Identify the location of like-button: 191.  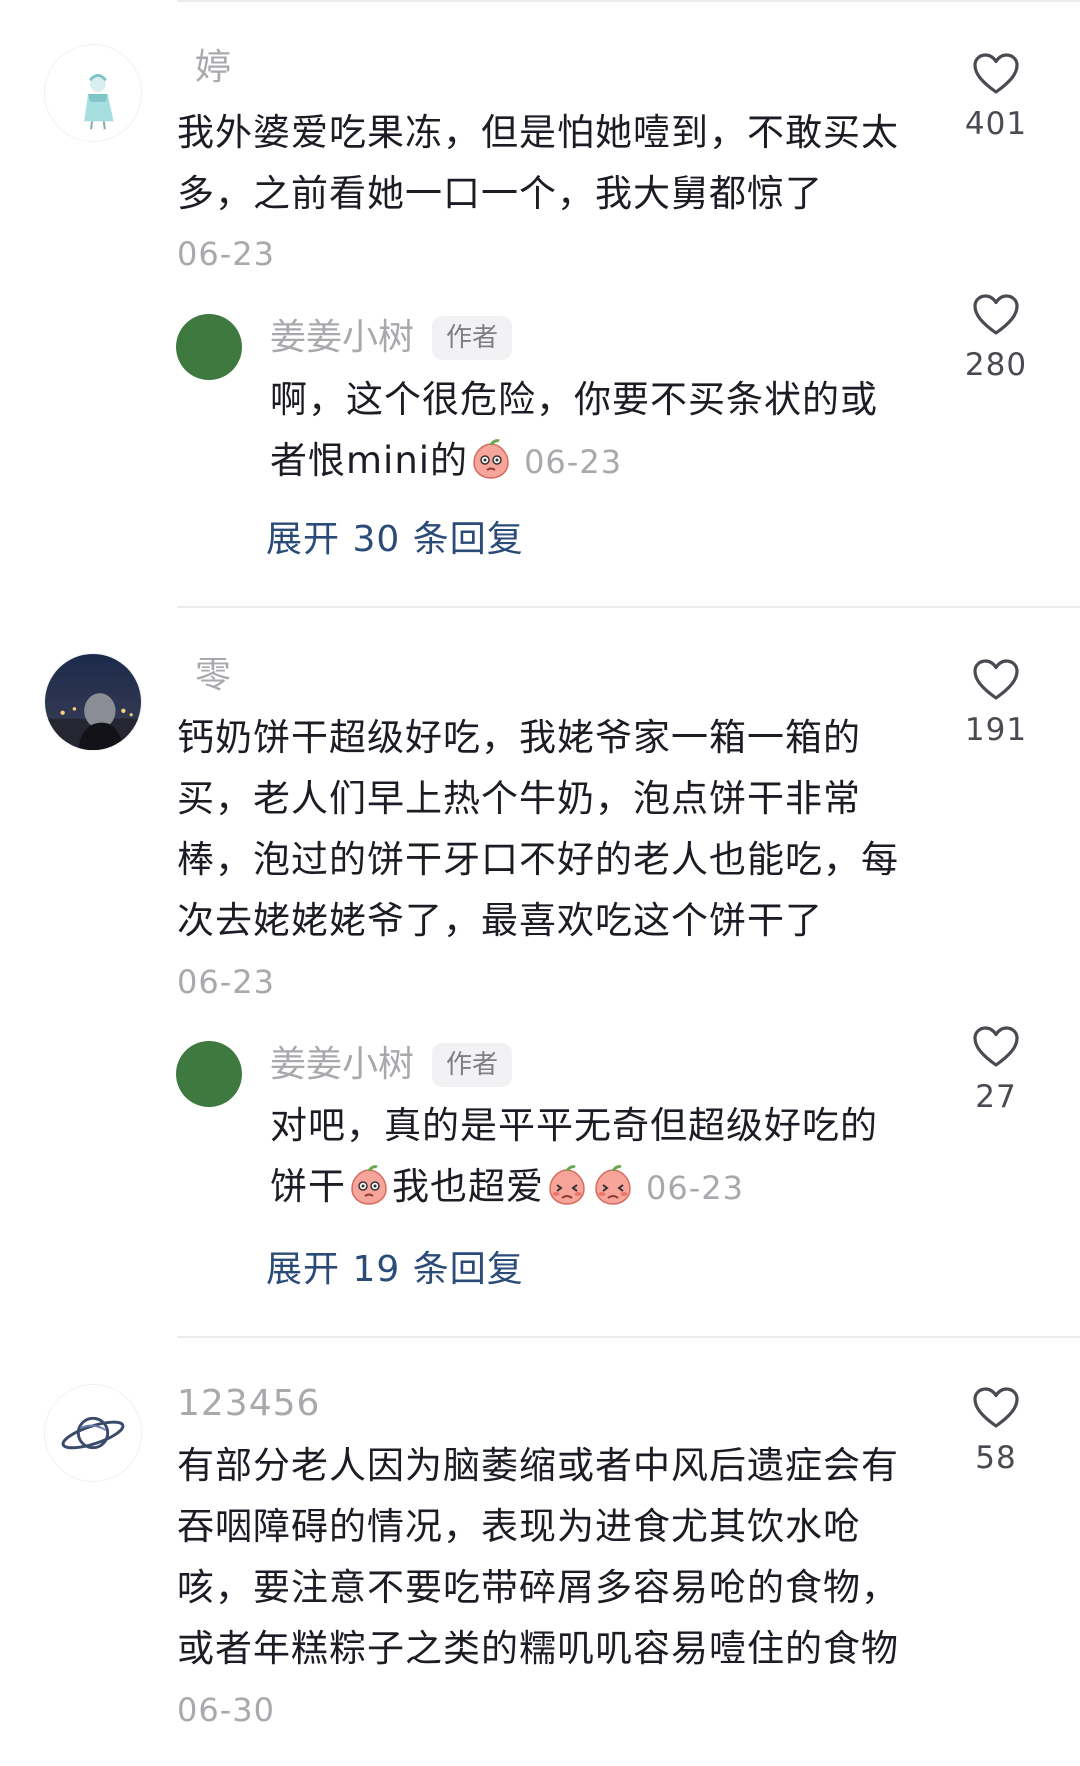
(996, 703).